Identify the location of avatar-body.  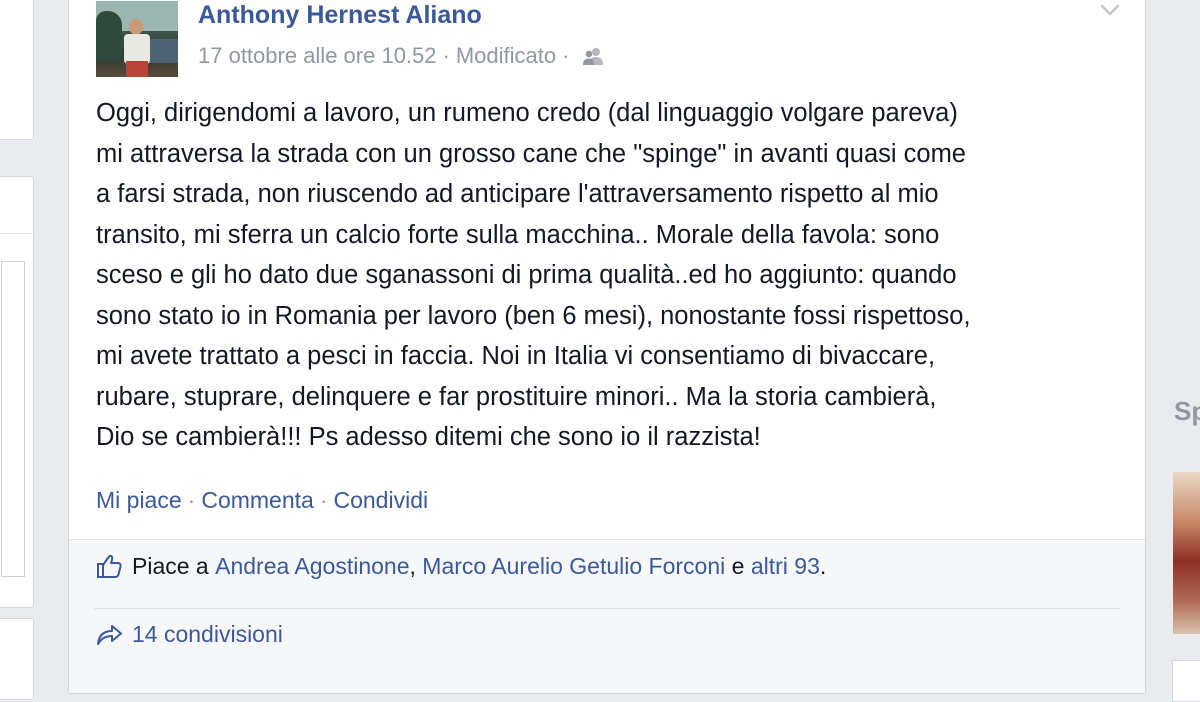
(137, 49).